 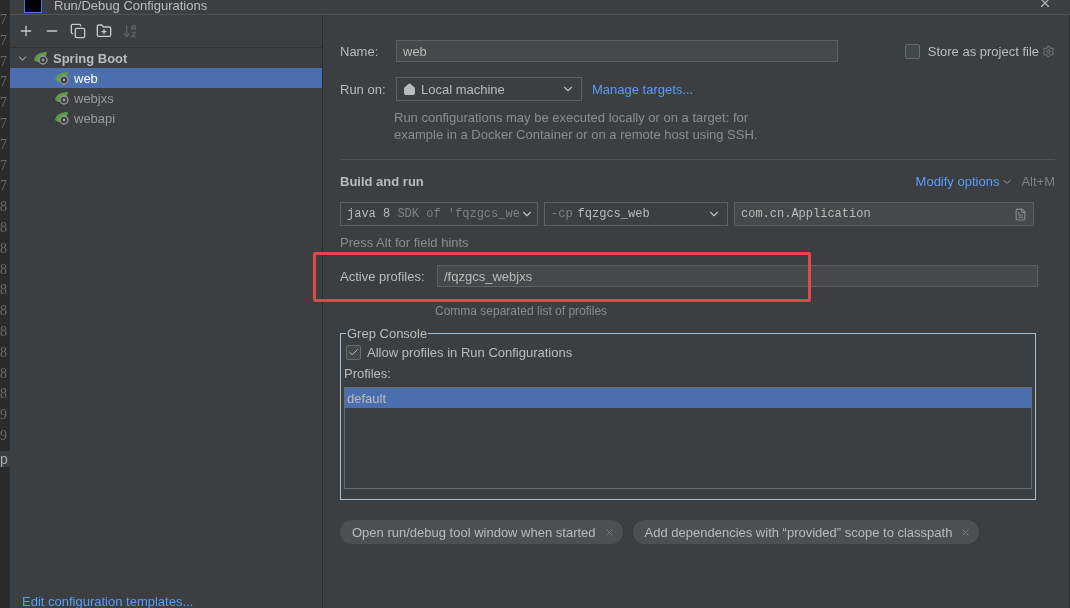 What do you see at coordinates (636, 214) in the screenshot?
I see `classpath-dropdown: -cp fqzgcs_web` at bounding box center [636, 214].